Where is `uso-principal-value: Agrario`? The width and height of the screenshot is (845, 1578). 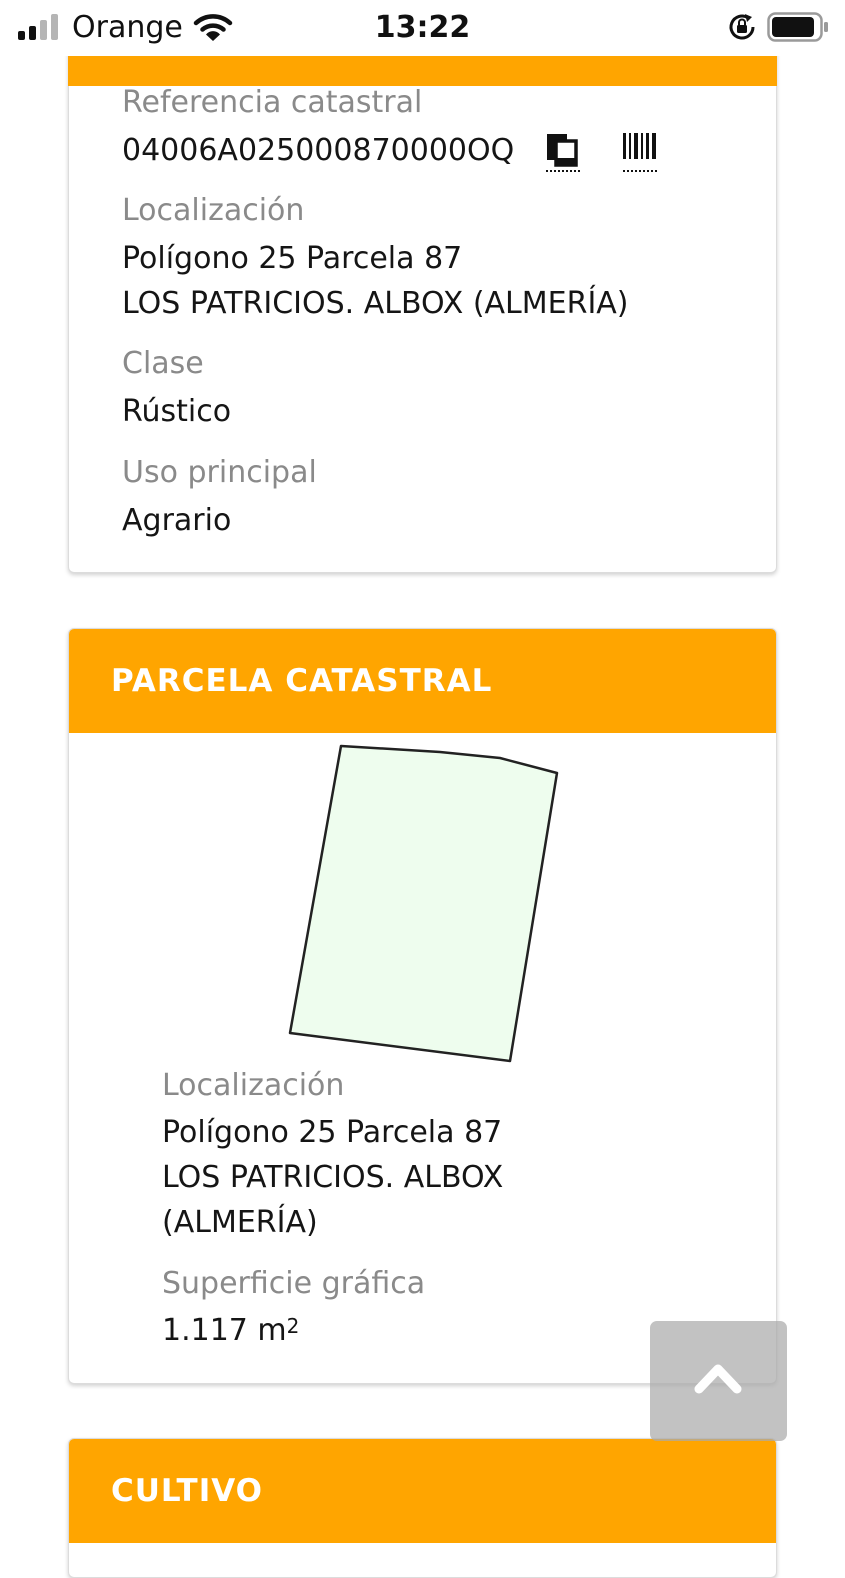 uso-principal-value: Agrario is located at coordinates (177, 520).